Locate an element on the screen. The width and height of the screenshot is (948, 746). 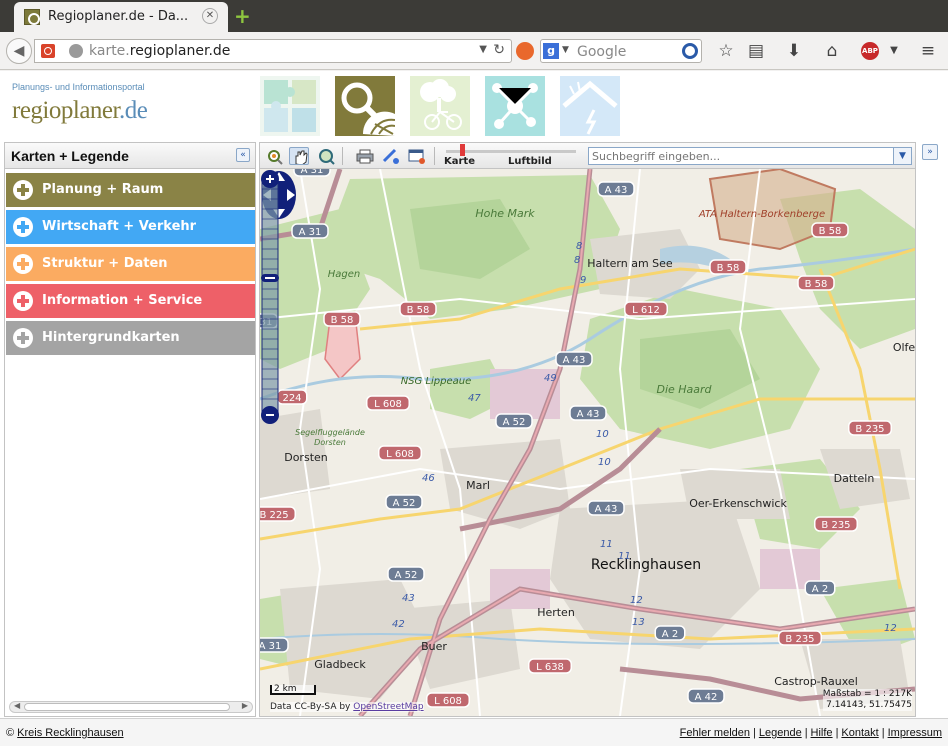
road-shield: B 225 is located at coordinates (278, 514).